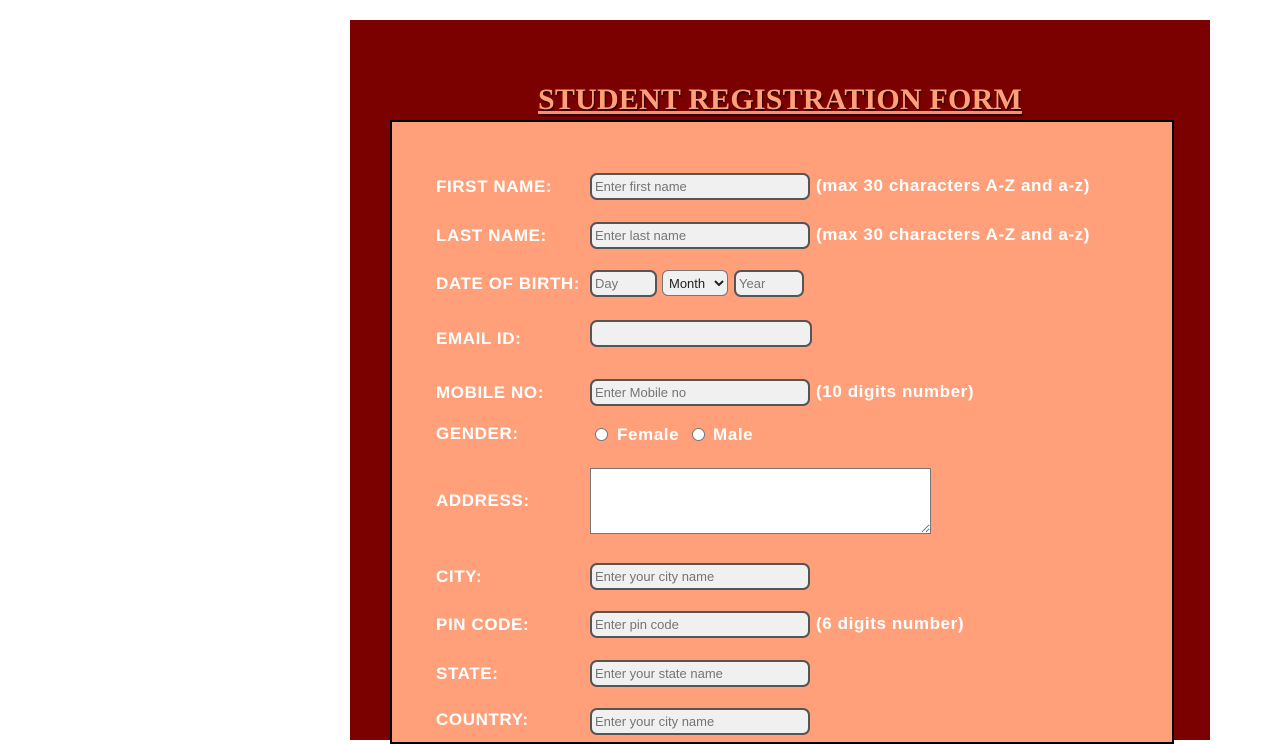 Image resolution: width=1280 pixels, height=744 pixels. Describe the element at coordinates (698, 434) in the screenshot. I see `gender-male-radio` at that location.